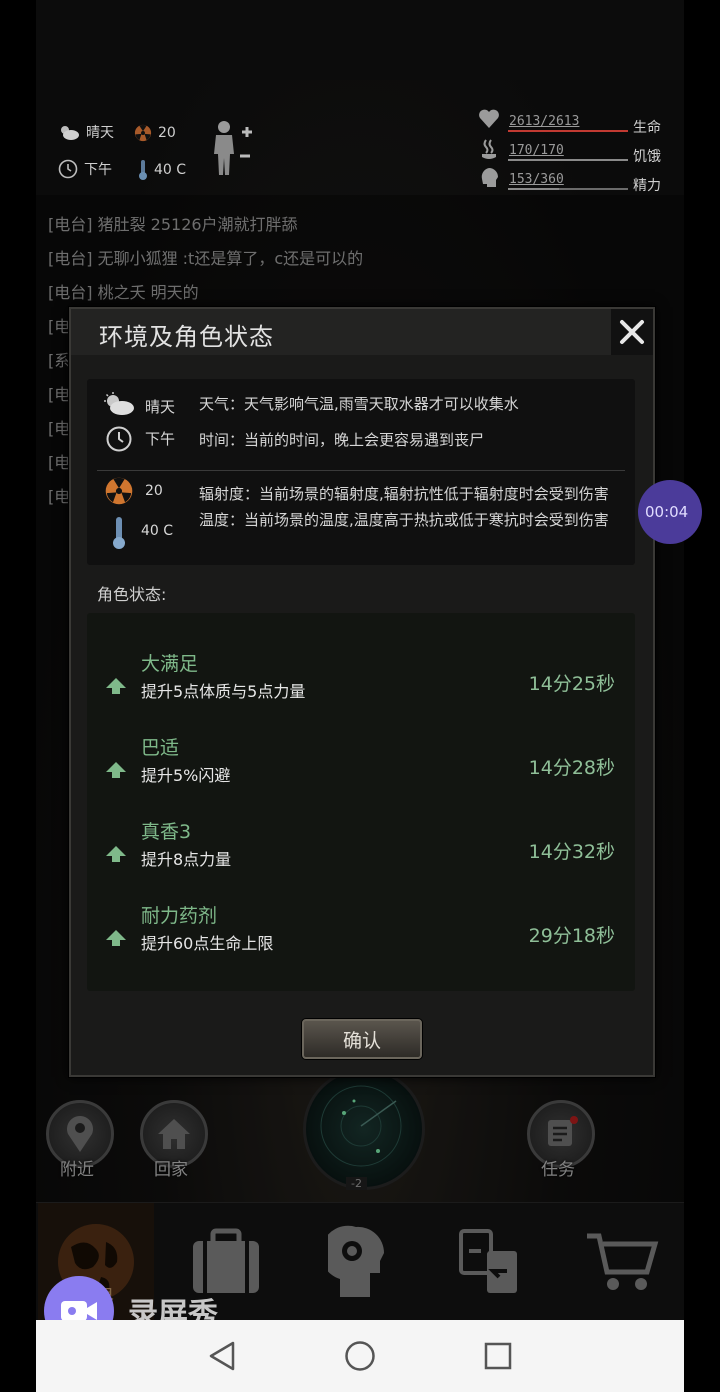 This screenshot has height=1392, width=720. Describe the element at coordinates (361, 684) in the screenshot. I see `buff-item: 大满足 提升5点体质与5点力量 14分25秒` at that location.